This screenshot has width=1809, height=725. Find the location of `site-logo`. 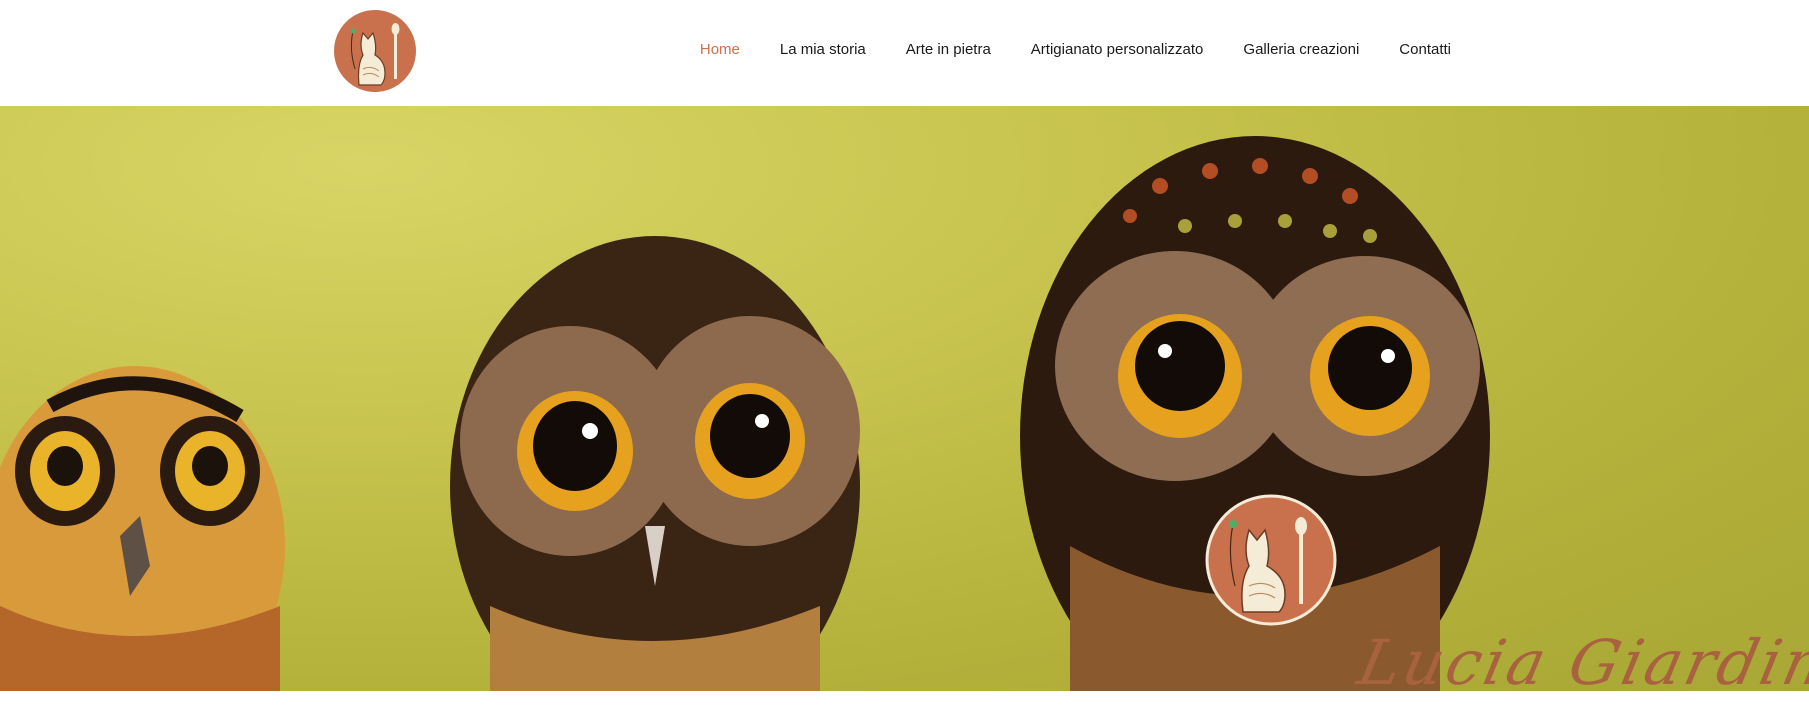

site-logo is located at coordinates (375, 51).